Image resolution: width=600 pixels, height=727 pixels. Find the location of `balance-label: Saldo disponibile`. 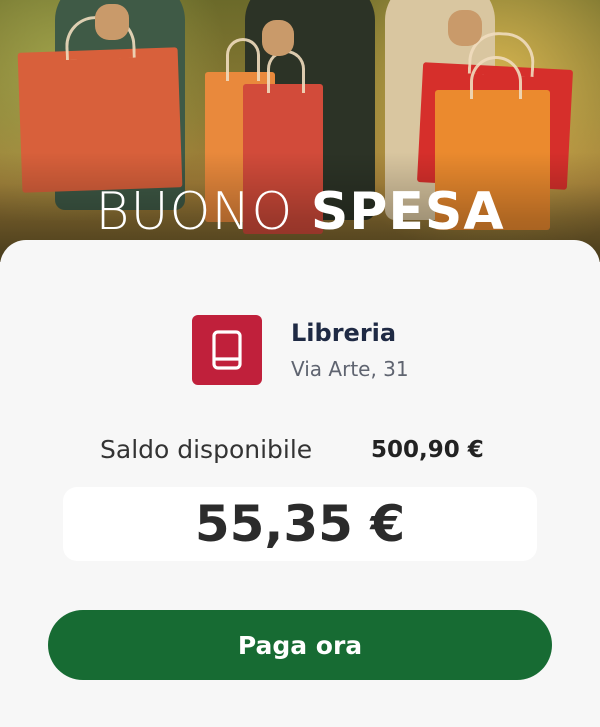

balance-label: Saldo disponibile is located at coordinates (206, 449).